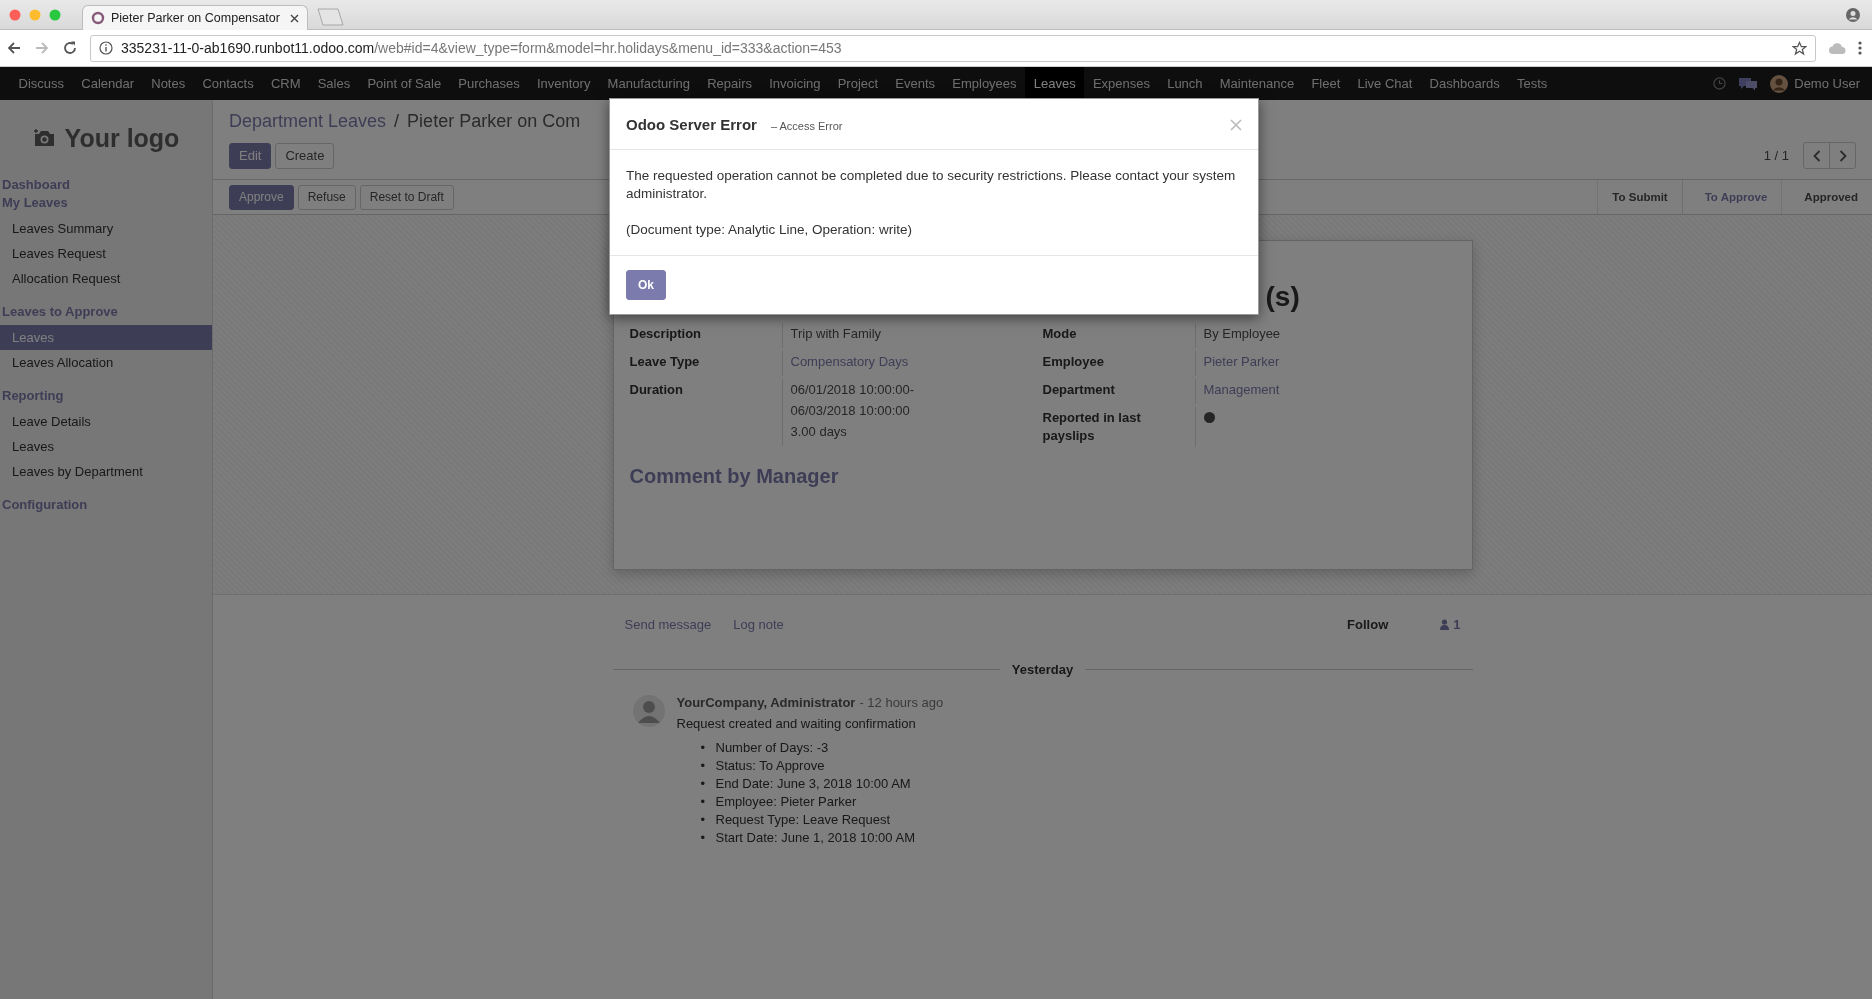  What do you see at coordinates (404, 83) in the screenshot?
I see `menu-item: Point of Sale` at bounding box center [404, 83].